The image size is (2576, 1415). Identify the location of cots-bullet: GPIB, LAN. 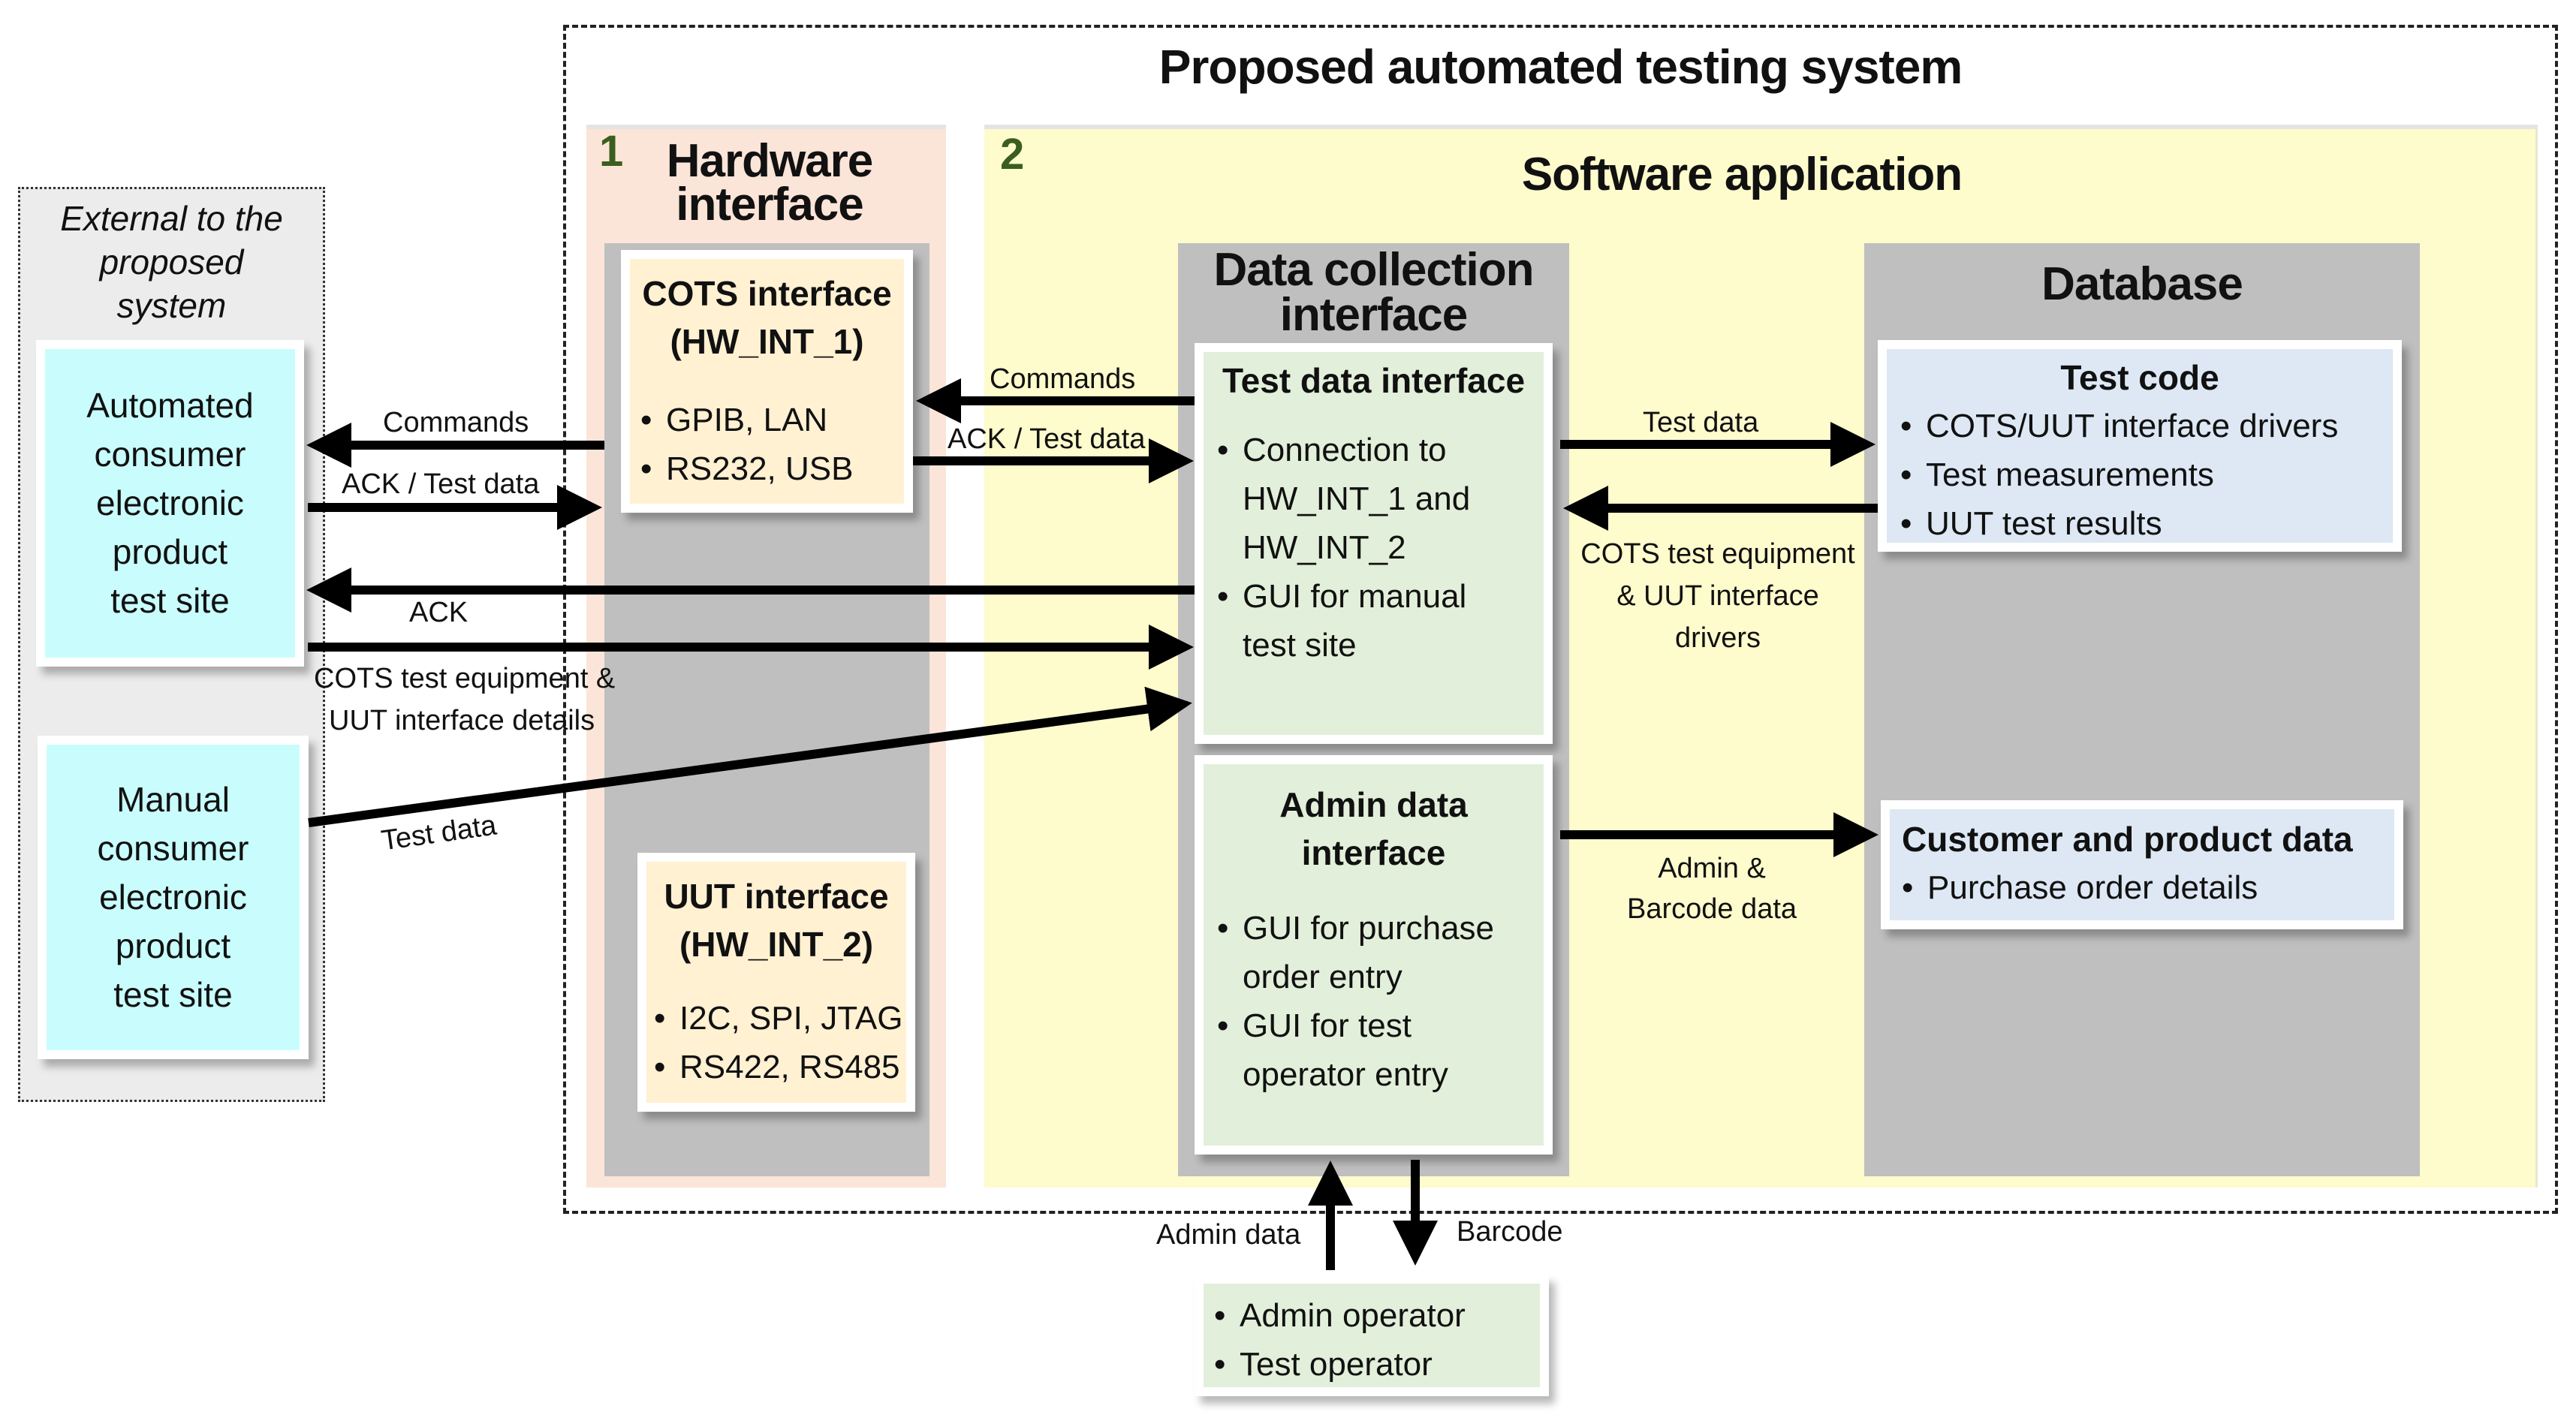
(772, 420).